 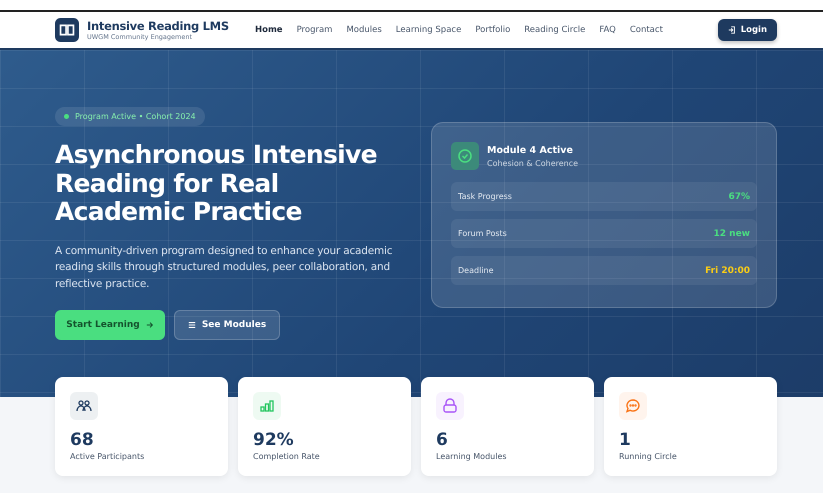 What do you see at coordinates (82, 440) in the screenshot?
I see `stat-value: 68` at bounding box center [82, 440].